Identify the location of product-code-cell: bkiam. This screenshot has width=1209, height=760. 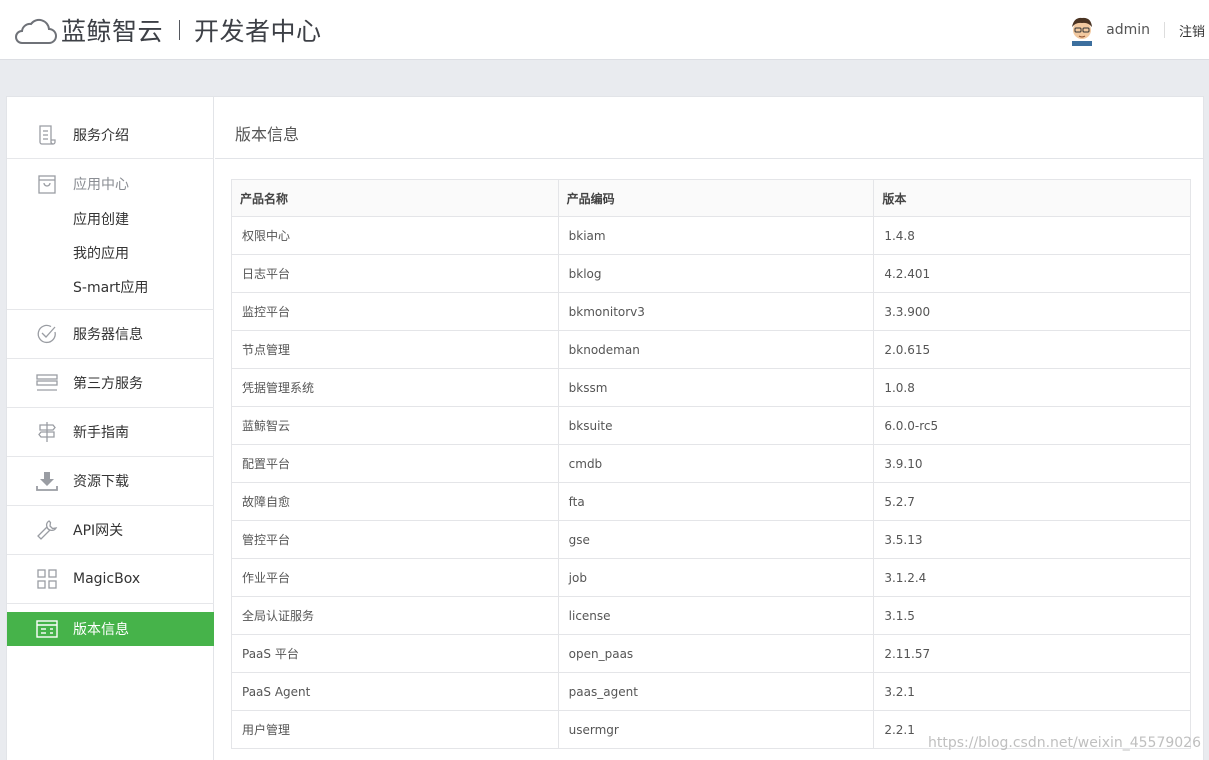
(716, 235).